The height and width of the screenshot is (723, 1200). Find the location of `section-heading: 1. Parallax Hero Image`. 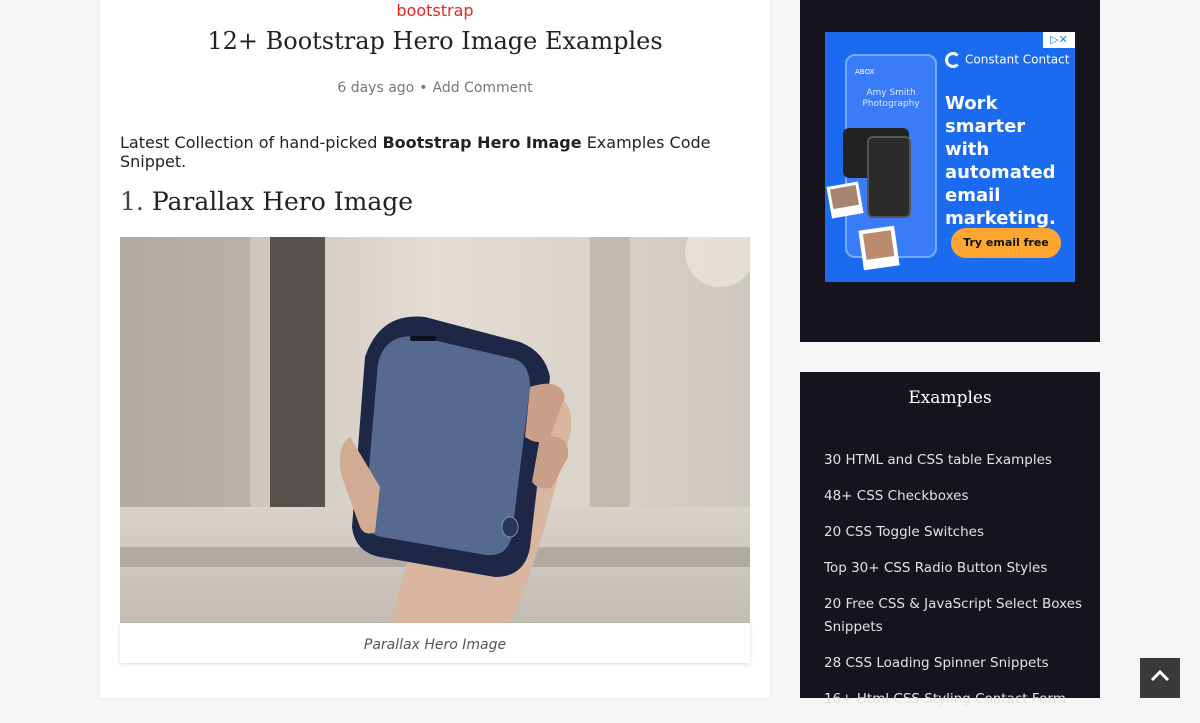

section-heading: 1. Parallax Hero Image is located at coordinates (266, 201).